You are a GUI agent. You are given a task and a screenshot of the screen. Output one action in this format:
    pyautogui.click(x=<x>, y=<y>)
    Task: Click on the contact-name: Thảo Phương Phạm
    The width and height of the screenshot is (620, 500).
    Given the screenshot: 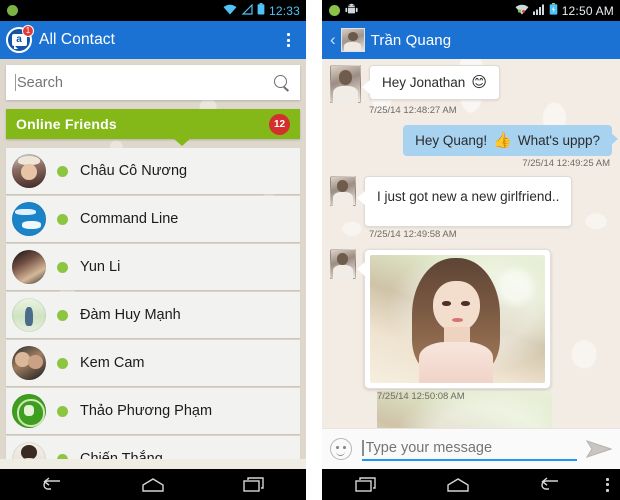 What is the action you would take?
    pyautogui.click(x=146, y=411)
    